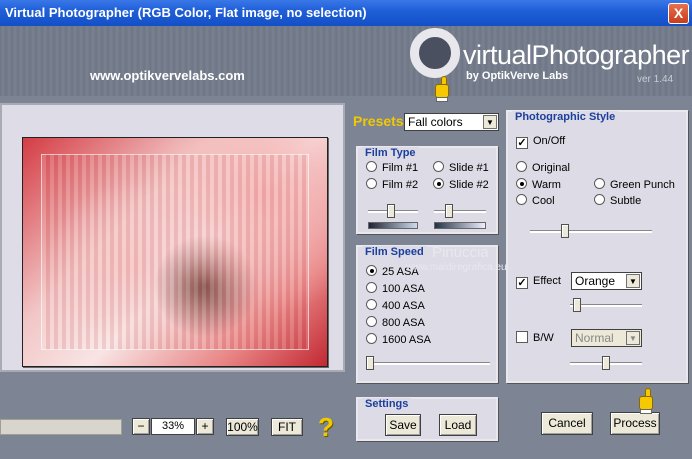 The image size is (692, 459). I want to click on load-button: Load, so click(458, 425).